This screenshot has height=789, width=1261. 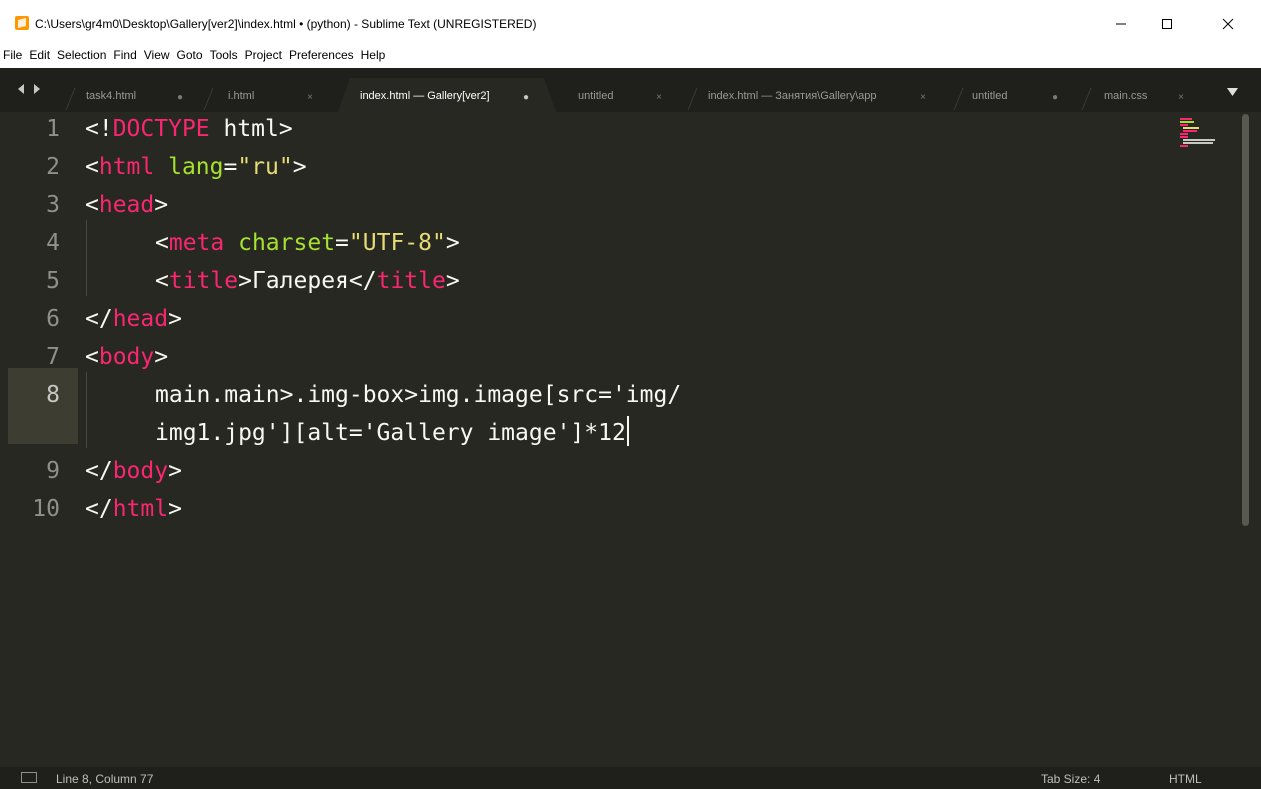 What do you see at coordinates (224, 55) in the screenshot?
I see `menu-tools: Tools` at bounding box center [224, 55].